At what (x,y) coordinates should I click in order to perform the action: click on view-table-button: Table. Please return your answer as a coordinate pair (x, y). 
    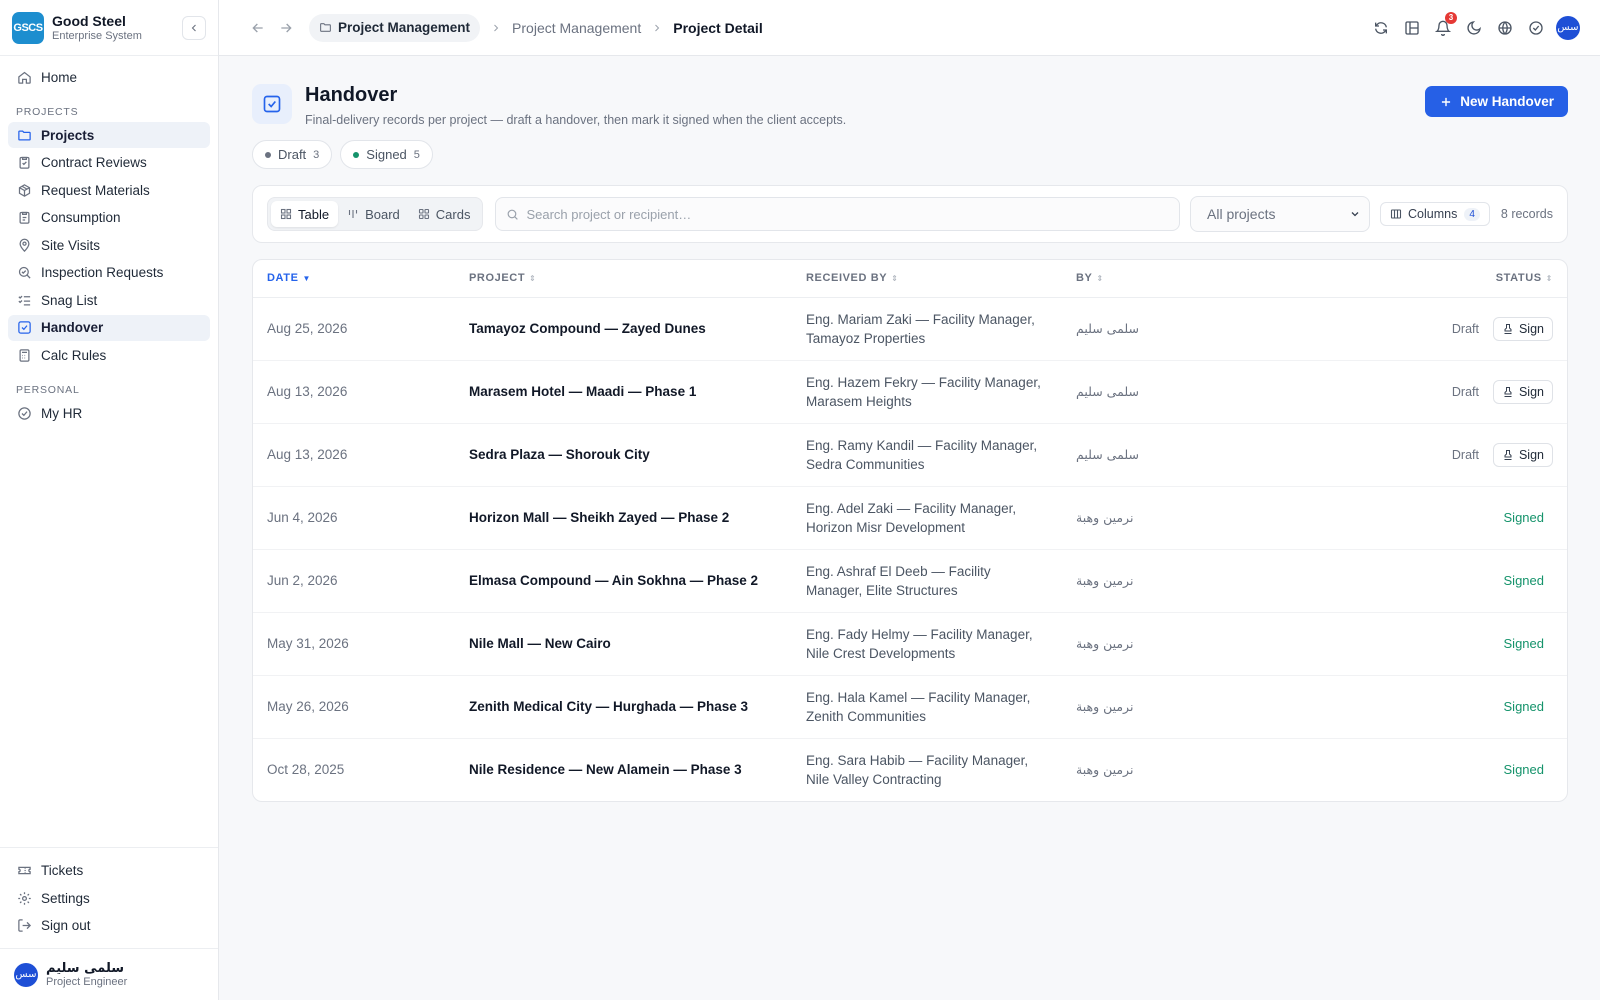
    Looking at the image, I should click on (305, 214).